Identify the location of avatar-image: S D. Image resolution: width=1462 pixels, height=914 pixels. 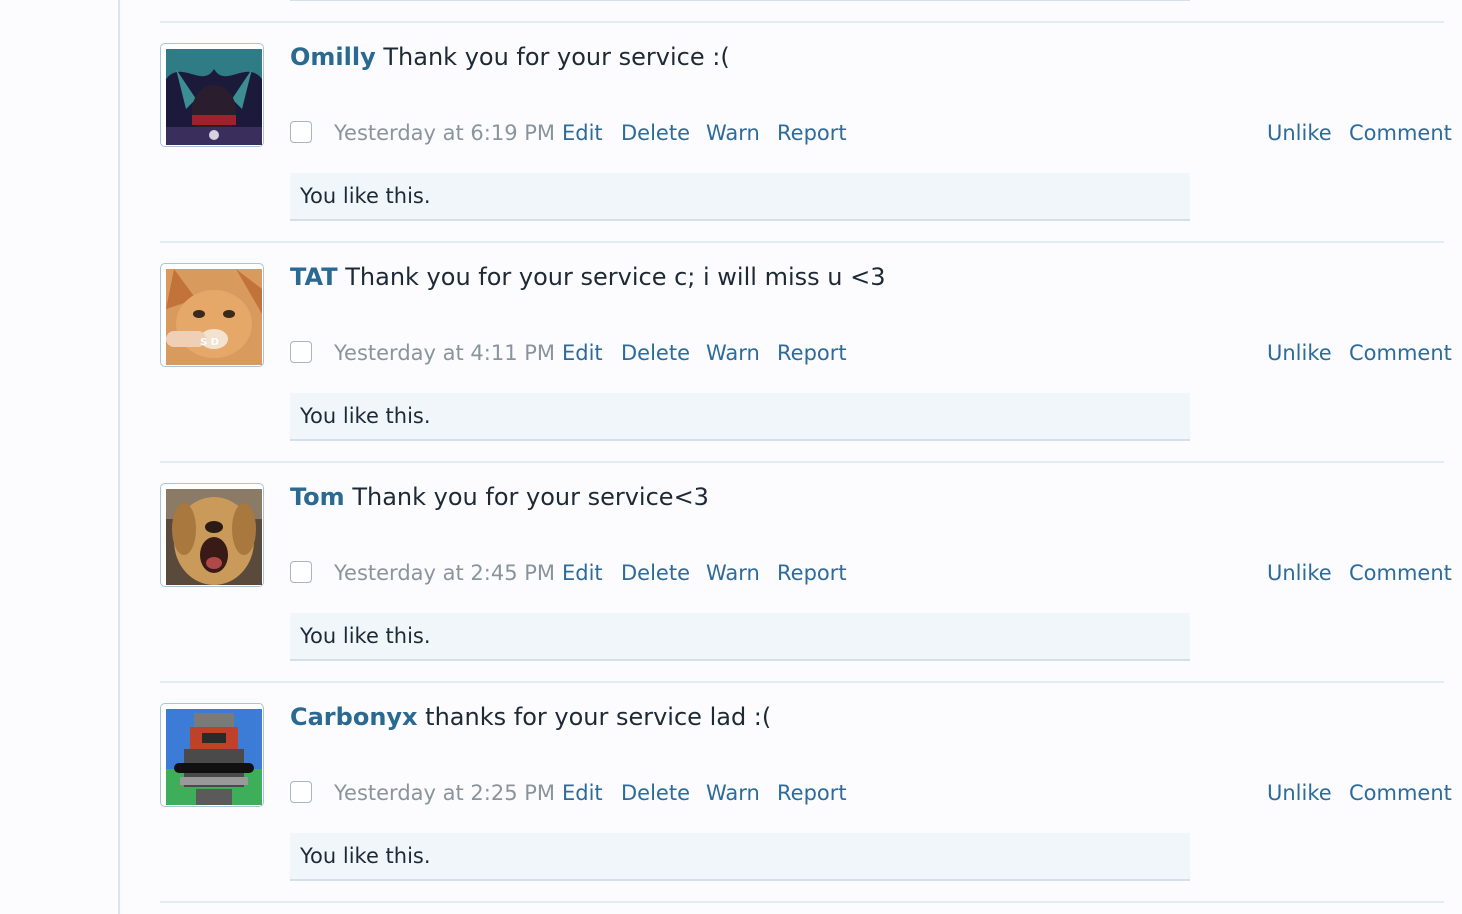
(214, 317).